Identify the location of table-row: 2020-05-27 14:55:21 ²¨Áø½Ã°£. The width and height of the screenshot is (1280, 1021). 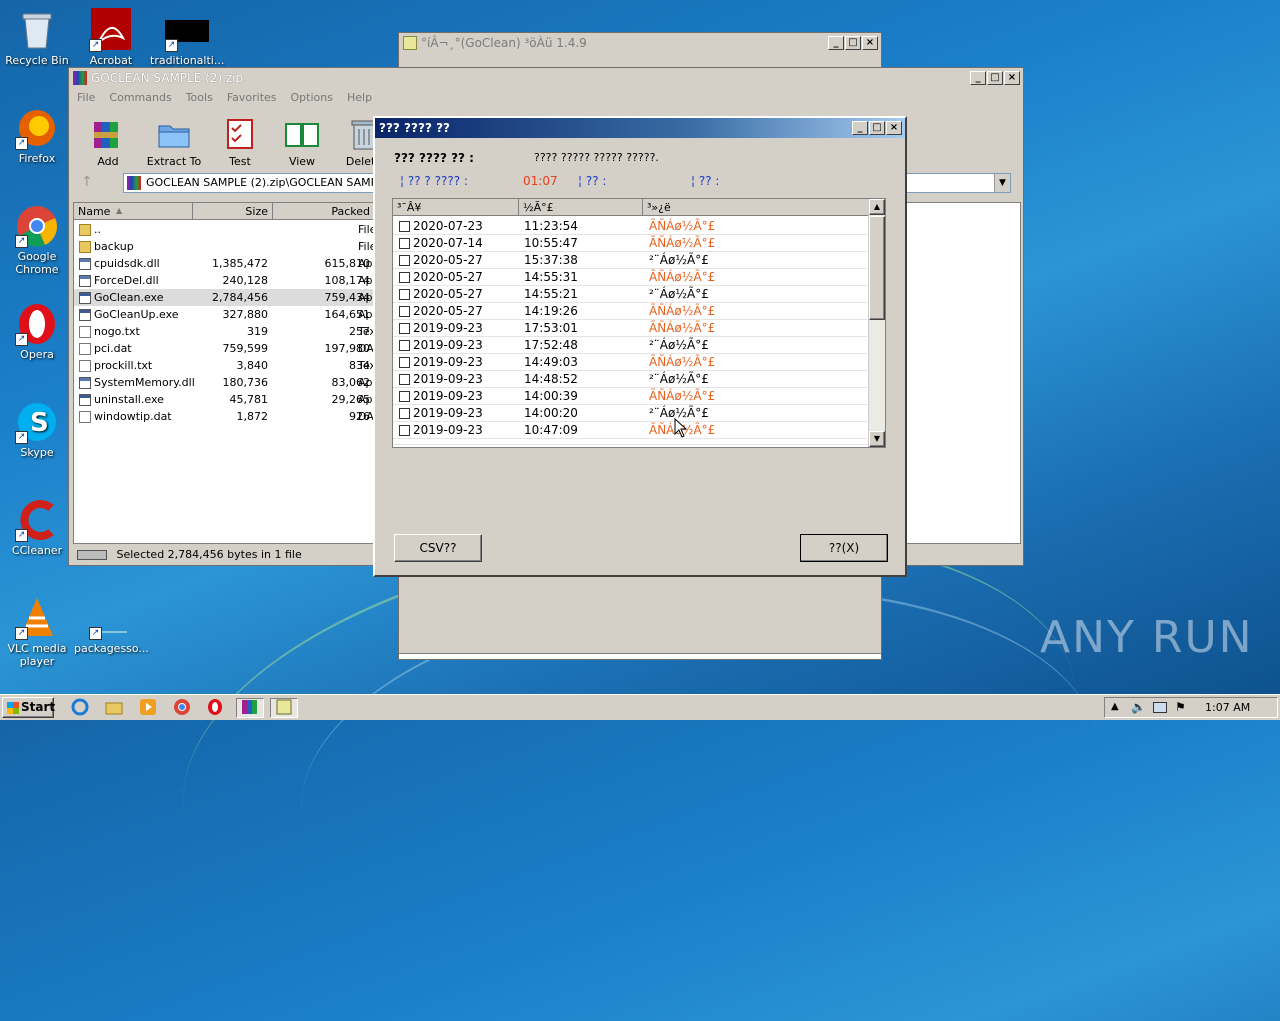
(630, 294).